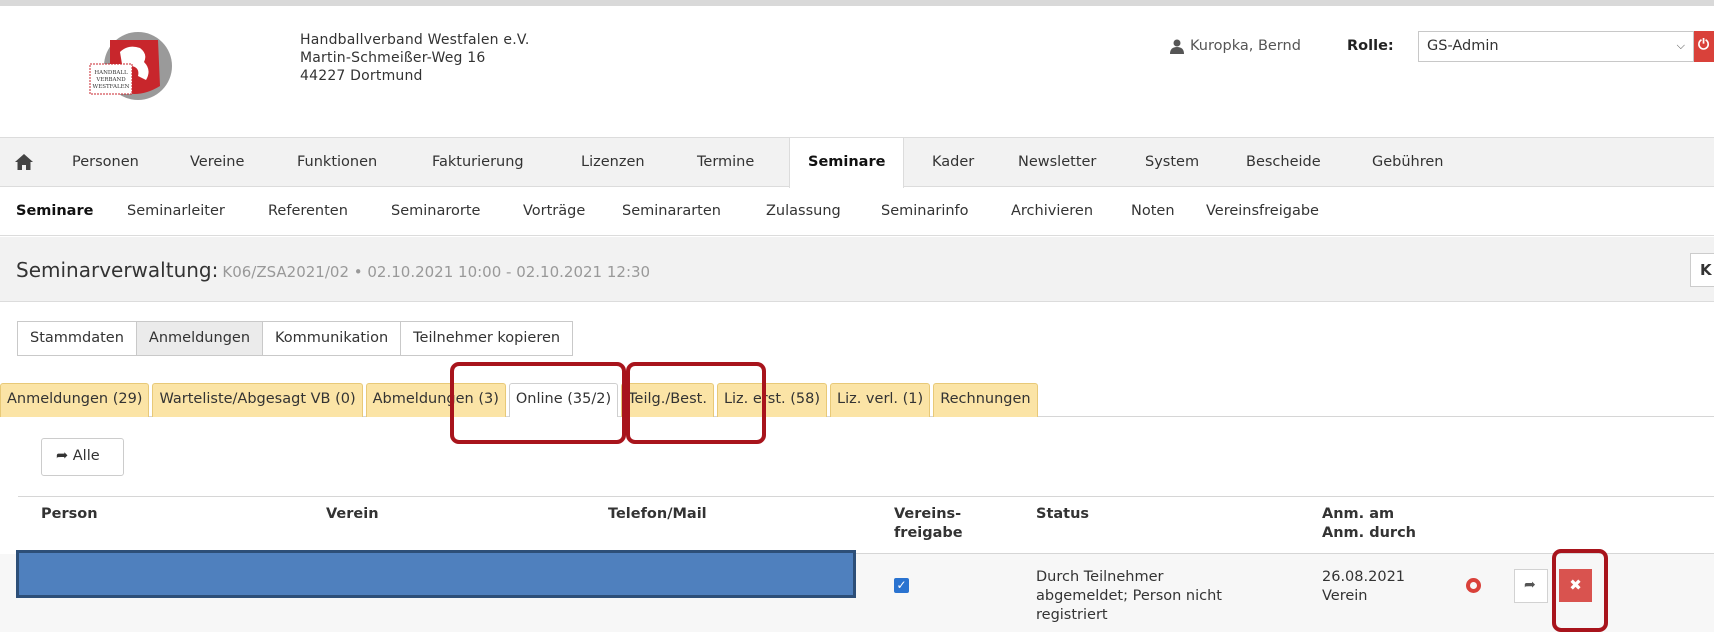  I want to click on user-name: Kuropka, Bernd, so click(1245, 46).